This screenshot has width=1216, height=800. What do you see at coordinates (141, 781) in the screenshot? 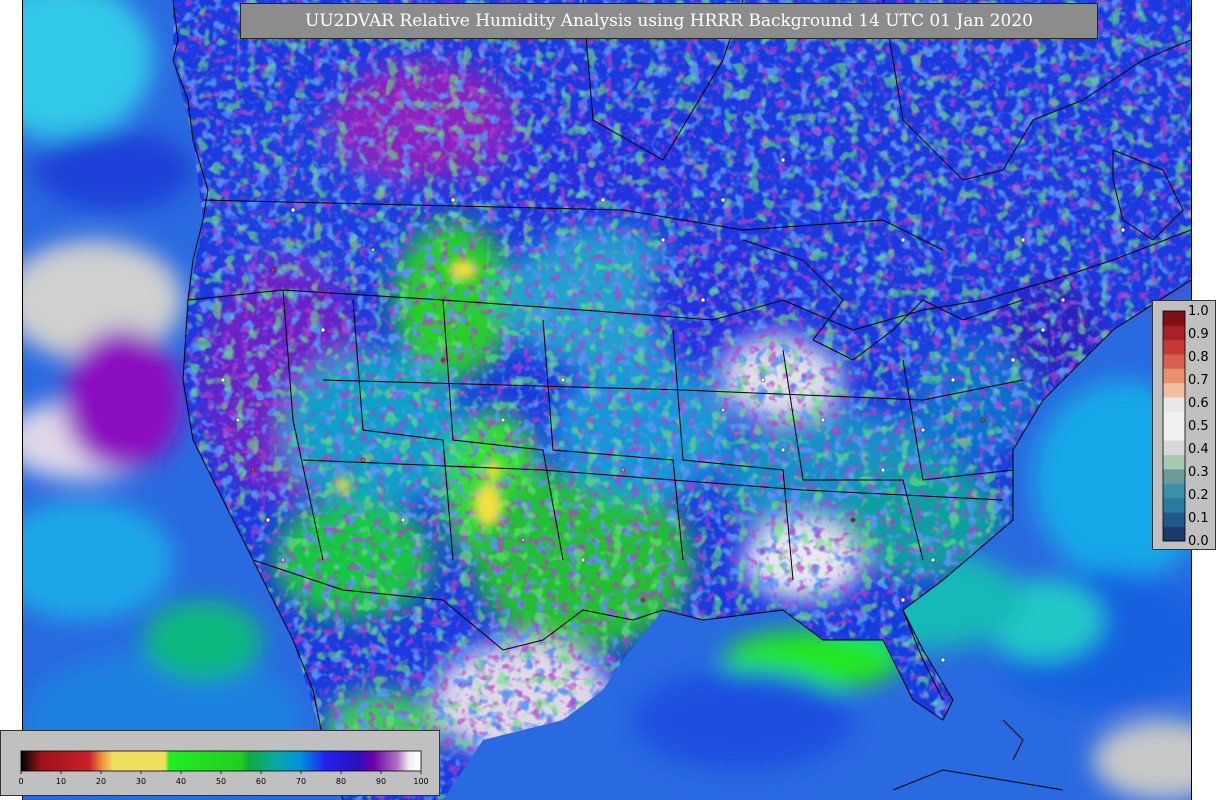
I see `rh-colorbar-tick-label: 30` at bounding box center [141, 781].